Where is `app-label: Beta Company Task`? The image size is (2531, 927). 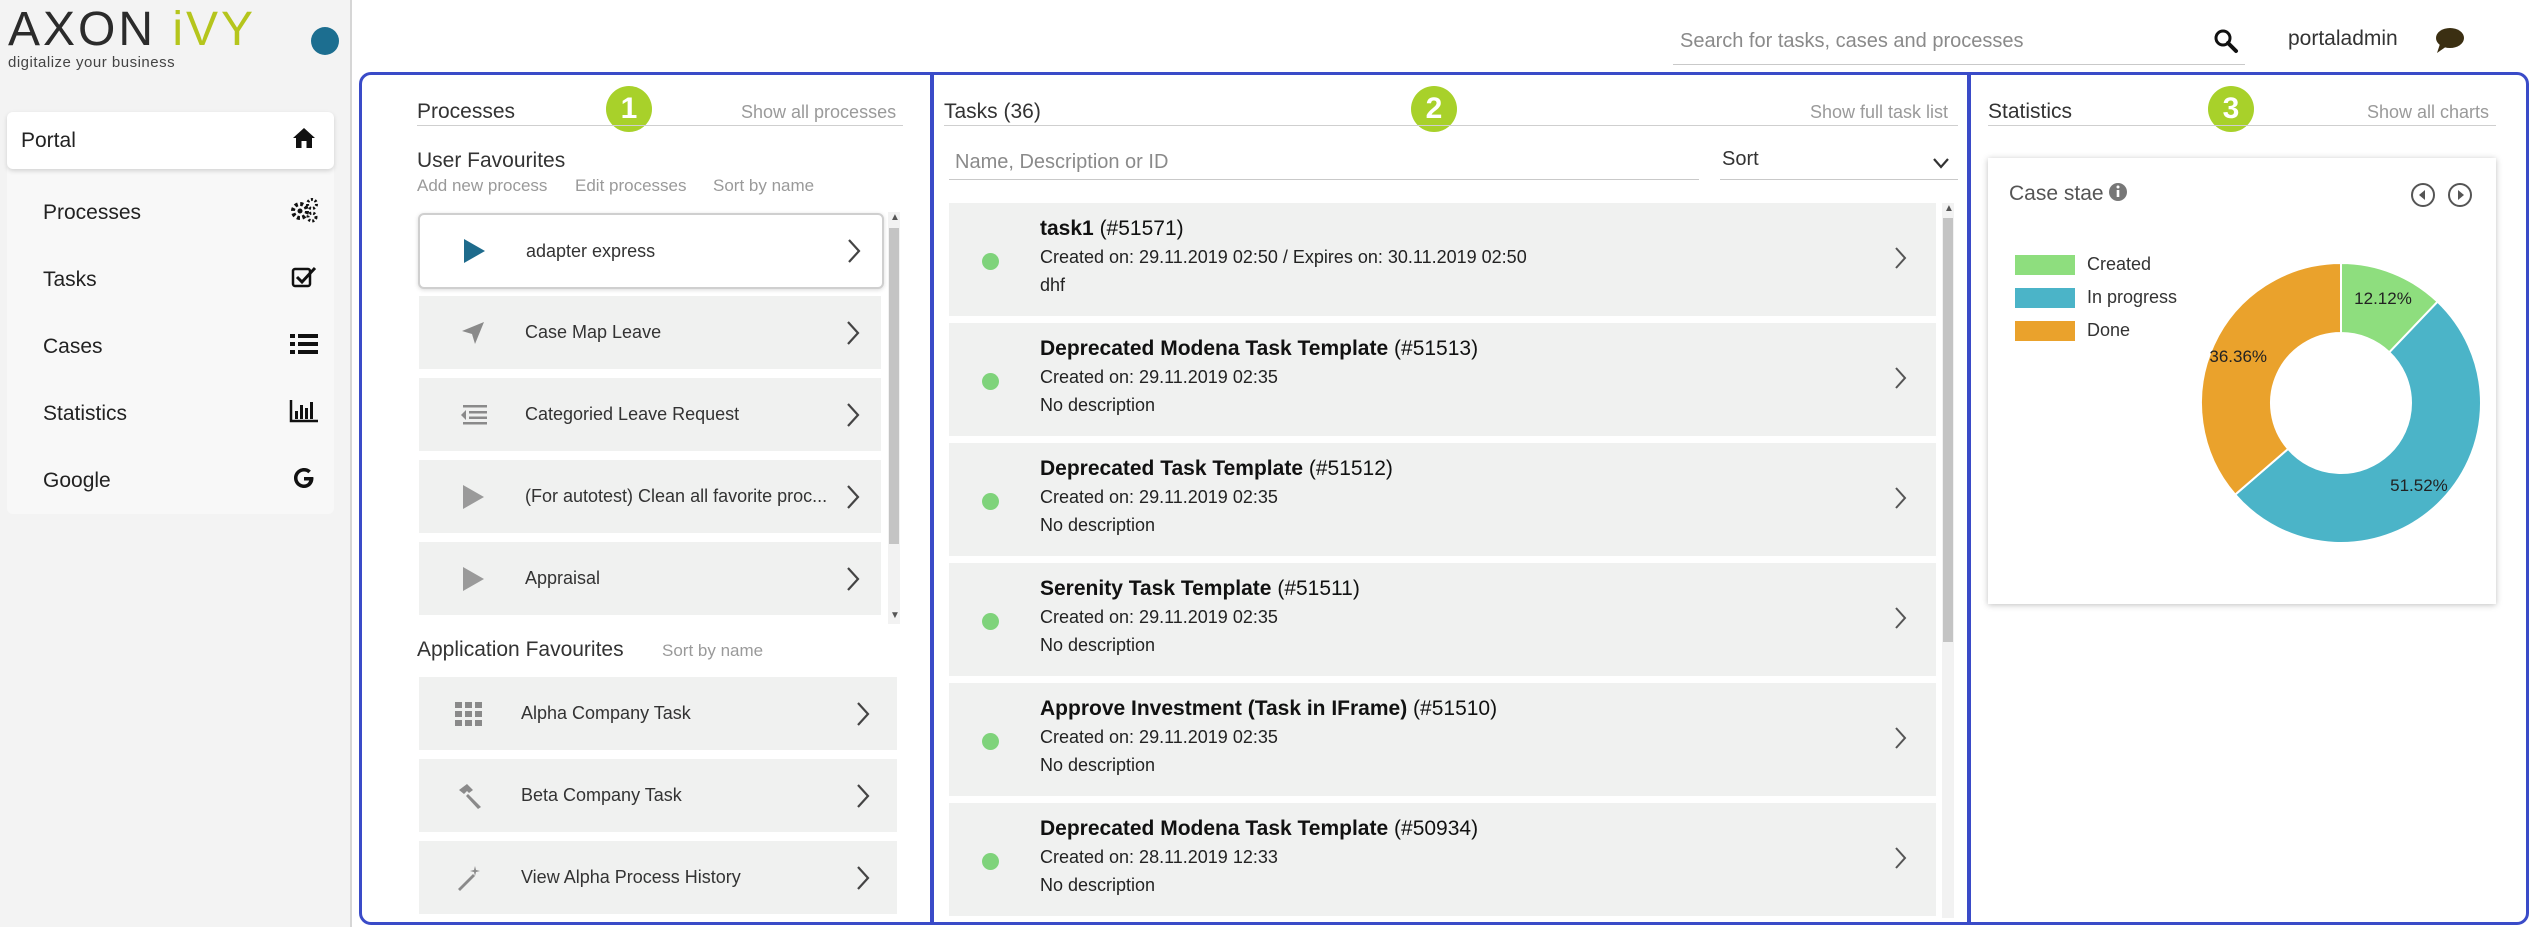 app-label: Beta Company Task is located at coordinates (601, 795).